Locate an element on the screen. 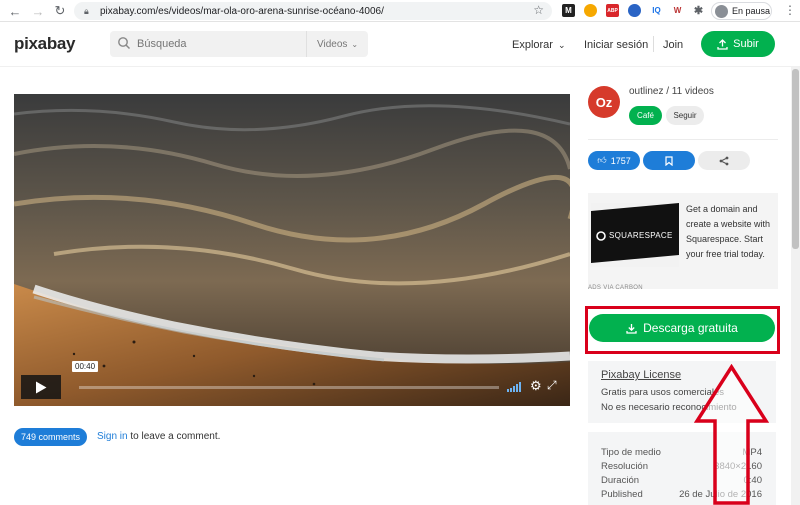 The image size is (800, 505). bookmark-button is located at coordinates (669, 160).